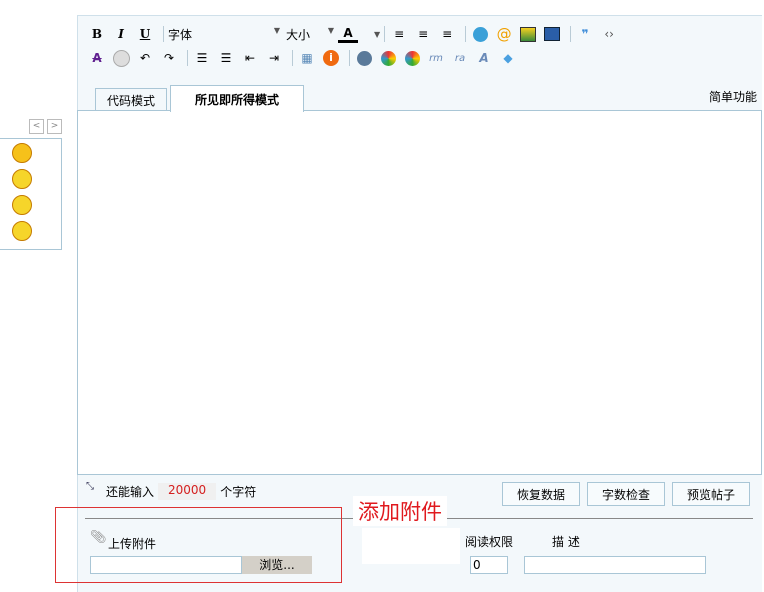 The height and width of the screenshot is (592, 764). What do you see at coordinates (22, 179) in the screenshot?
I see `smiley-sad-icon` at bounding box center [22, 179].